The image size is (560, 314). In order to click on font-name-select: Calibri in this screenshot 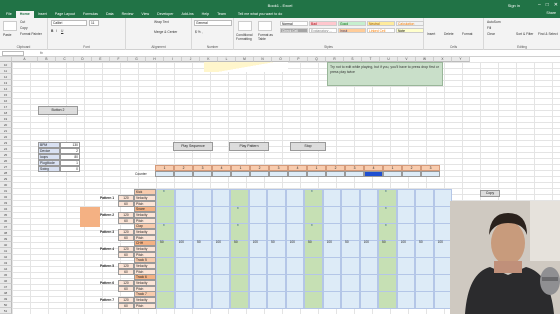, I will do `click(69, 23)`.